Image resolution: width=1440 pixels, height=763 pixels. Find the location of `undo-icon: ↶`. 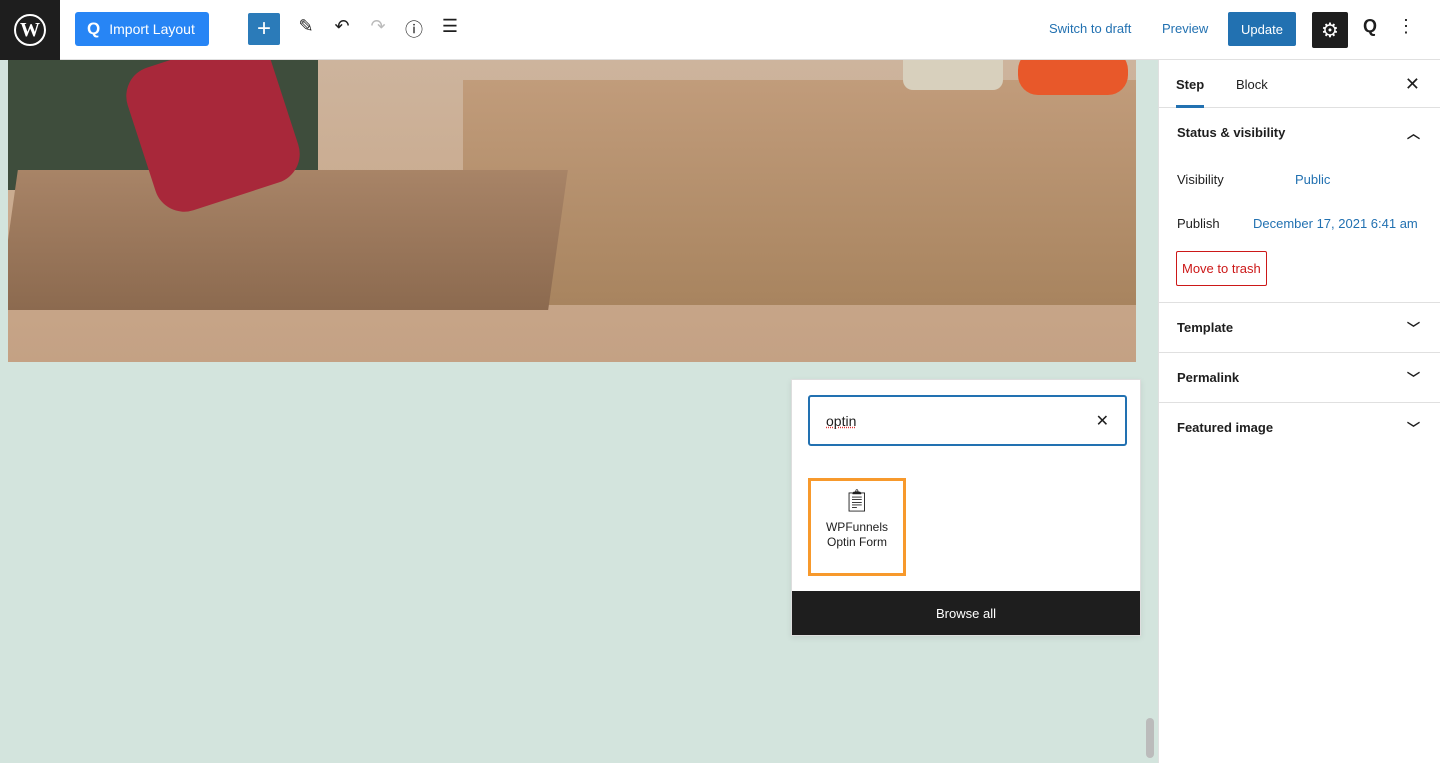

undo-icon: ↶ is located at coordinates (342, 29).